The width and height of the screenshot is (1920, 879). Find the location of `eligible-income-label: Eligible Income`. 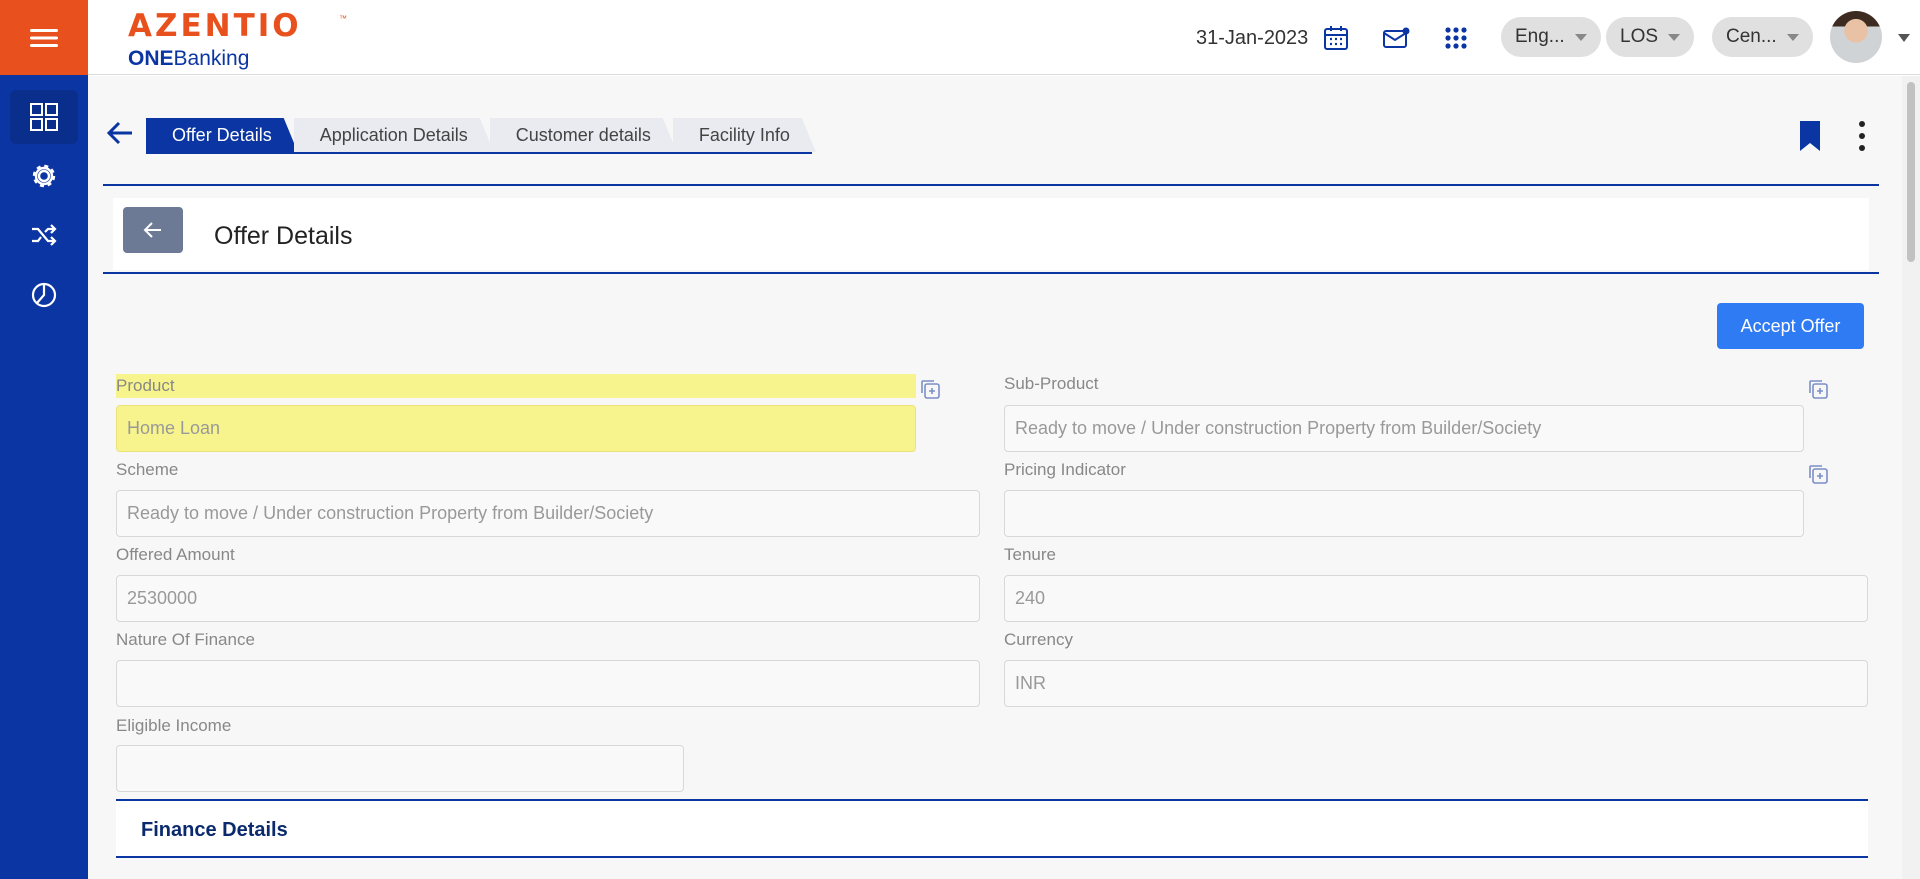

eligible-income-label: Eligible Income is located at coordinates (174, 725).